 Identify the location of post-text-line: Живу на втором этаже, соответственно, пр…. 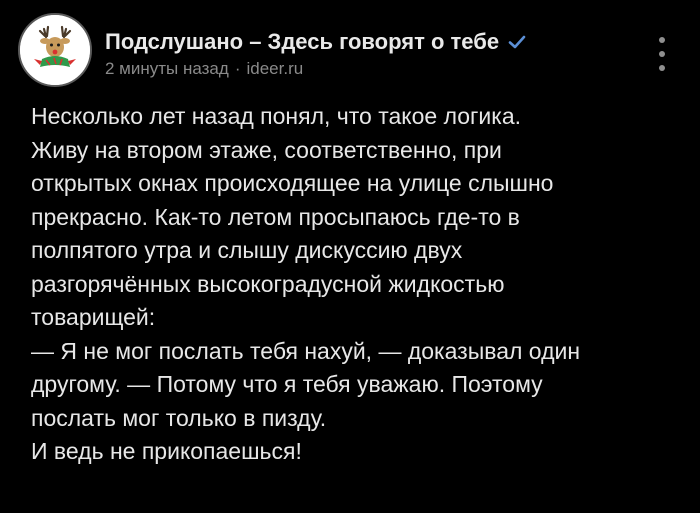
(266, 149).